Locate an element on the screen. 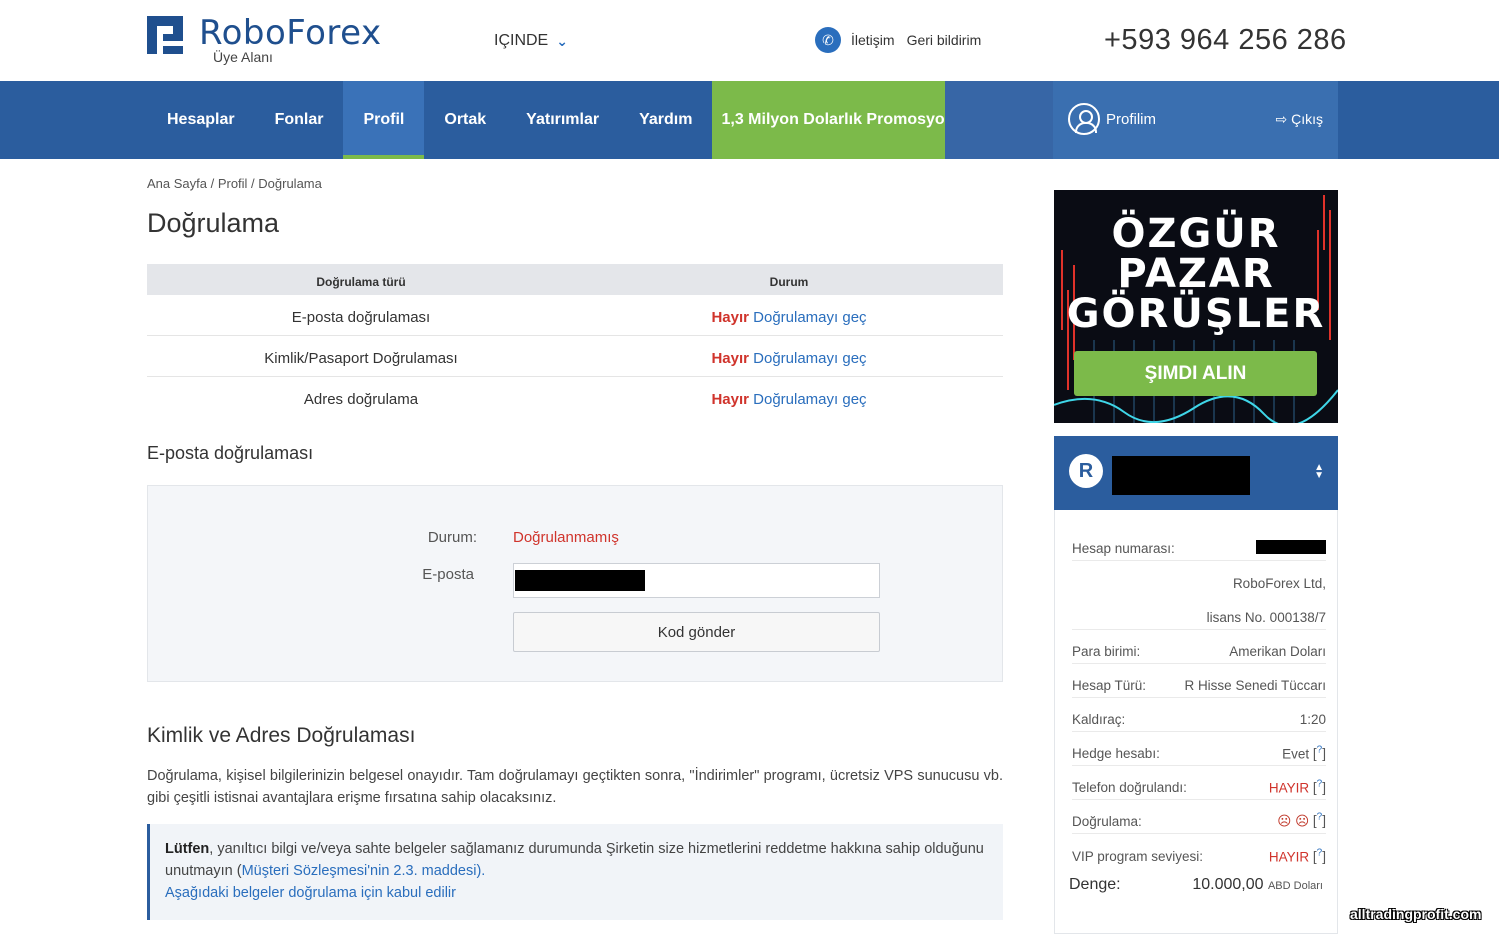 The height and width of the screenshot is (934, 1499). email-section-title: E-posta doğrulaması is located at coordinates (230, 453).